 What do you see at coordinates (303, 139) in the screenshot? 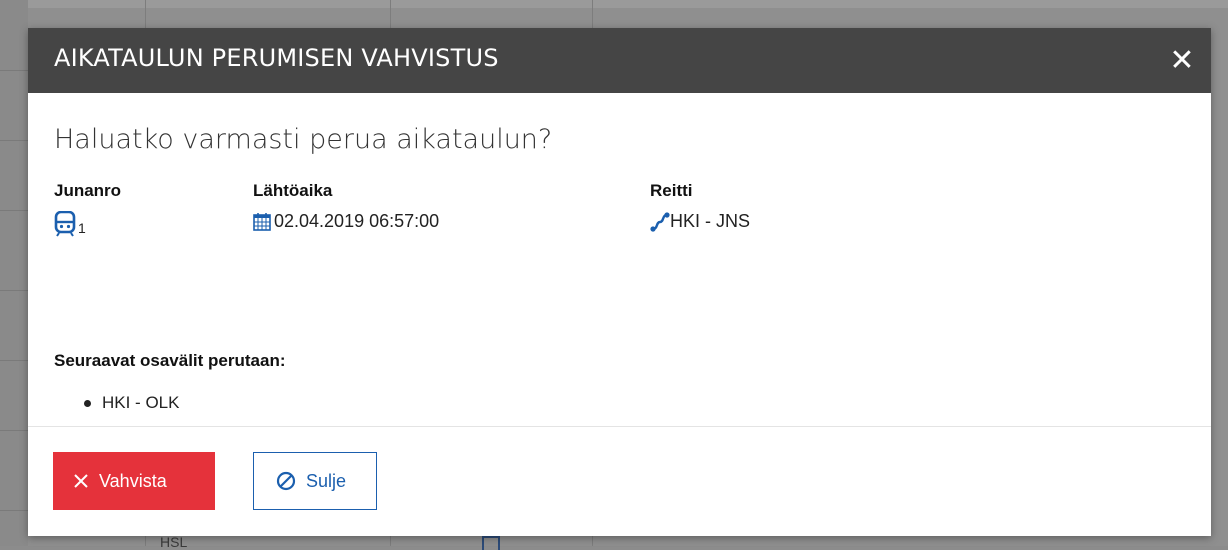
I see `confirmation-question: Haluatko varmasti perua aikataulun?` at bounding box center [303, 139].